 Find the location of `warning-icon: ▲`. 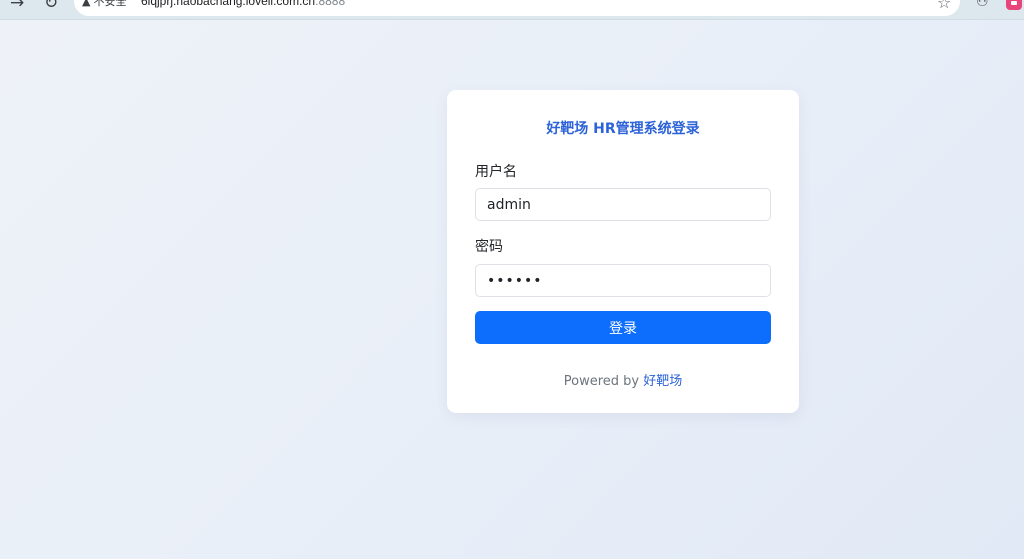

warning-icon: ▲ is located at coordinates (86, 4).